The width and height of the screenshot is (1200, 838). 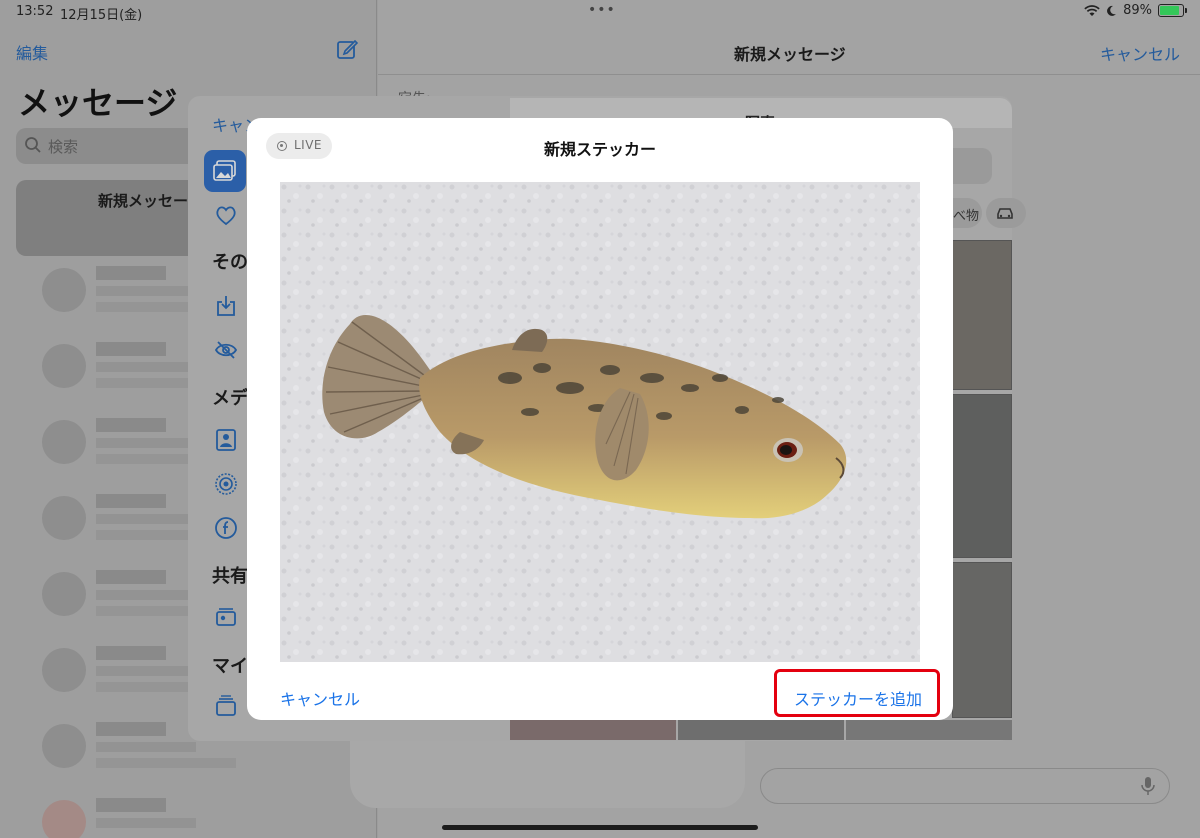 I want to click on compose-icon, so click(x=347, y=49).